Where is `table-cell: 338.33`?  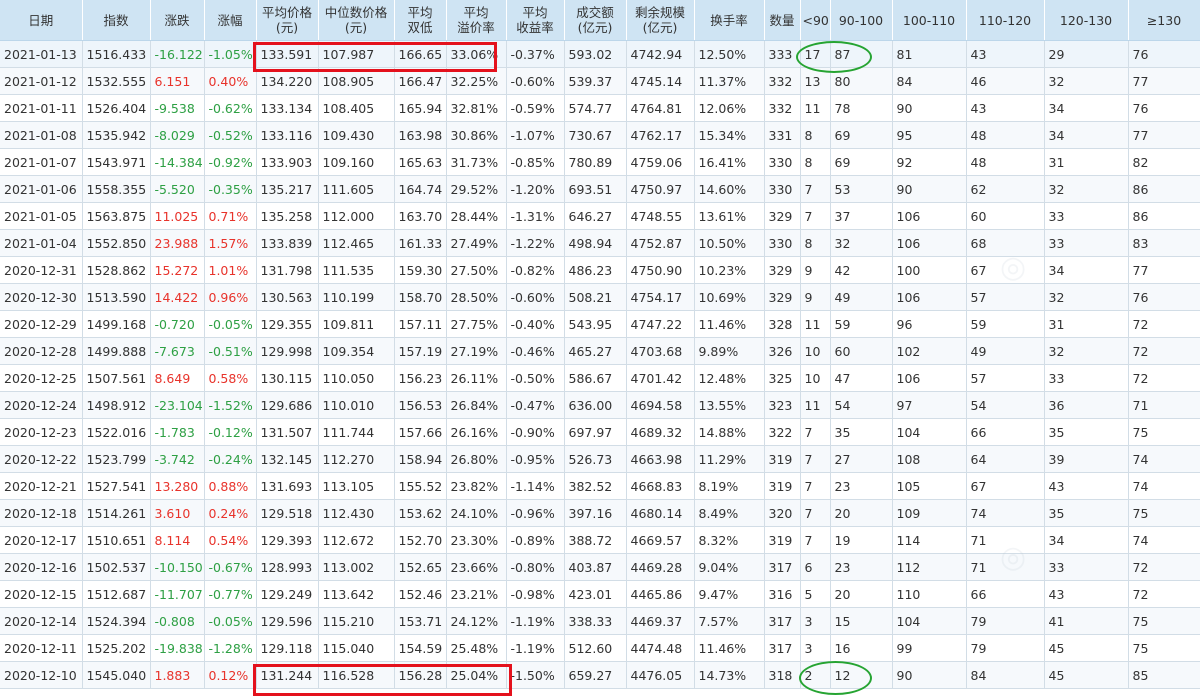
table-cell: 338.33 is located at coordinates (595, 621).